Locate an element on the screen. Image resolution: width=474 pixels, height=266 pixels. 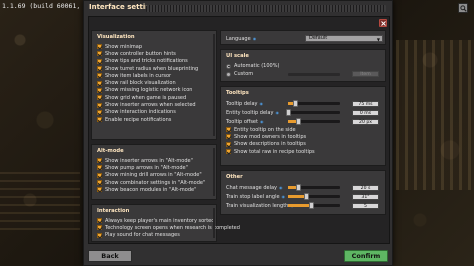
ui-scale-custom-radio is located at coordinates (228, 74).